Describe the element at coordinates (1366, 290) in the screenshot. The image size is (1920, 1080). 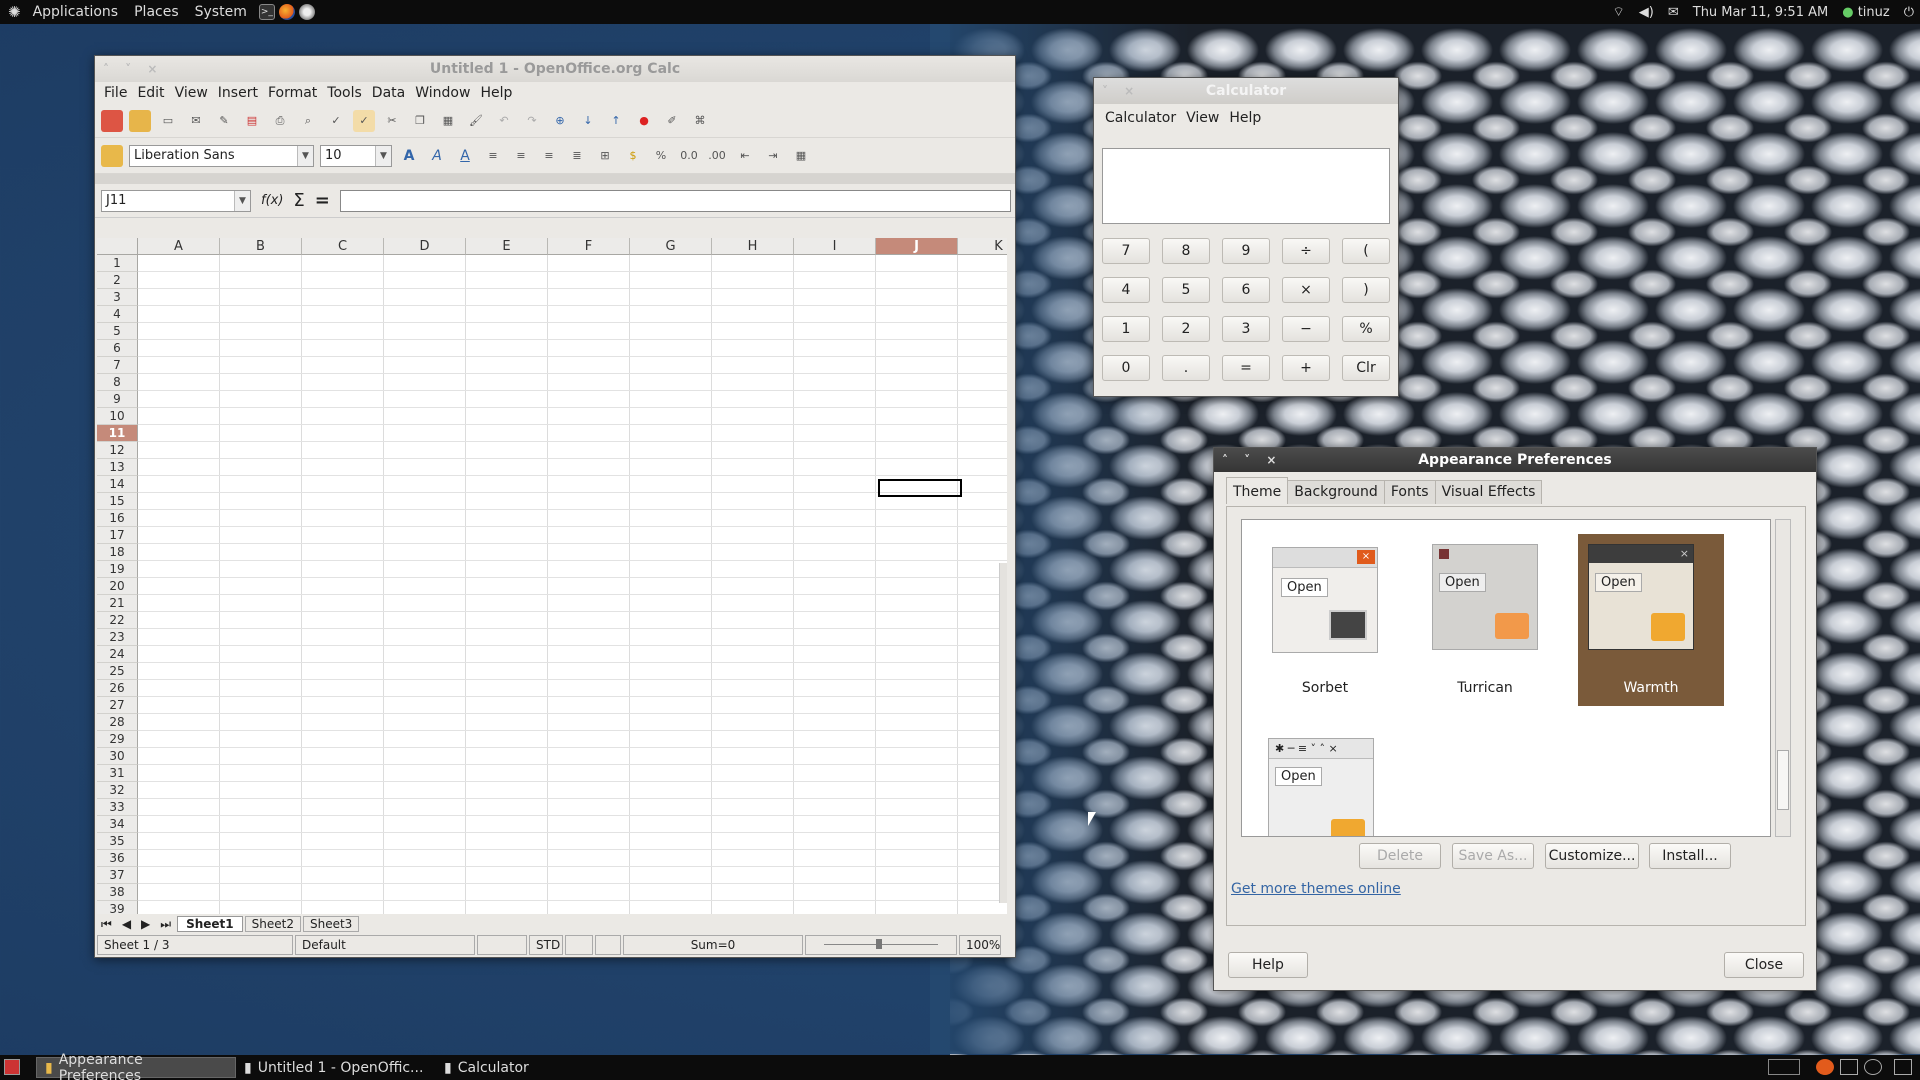
I see `calc-key: )` at that location.